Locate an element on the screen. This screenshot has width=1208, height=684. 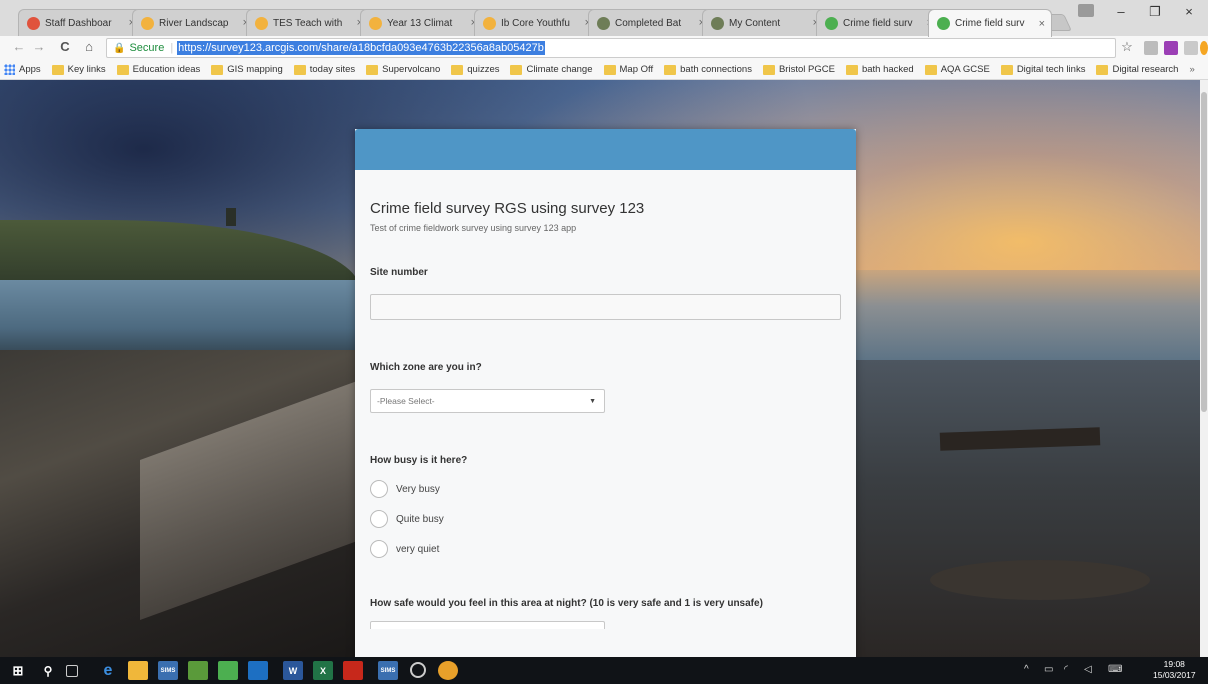
start-button: ⊞ is located at coordinates (18, 670).